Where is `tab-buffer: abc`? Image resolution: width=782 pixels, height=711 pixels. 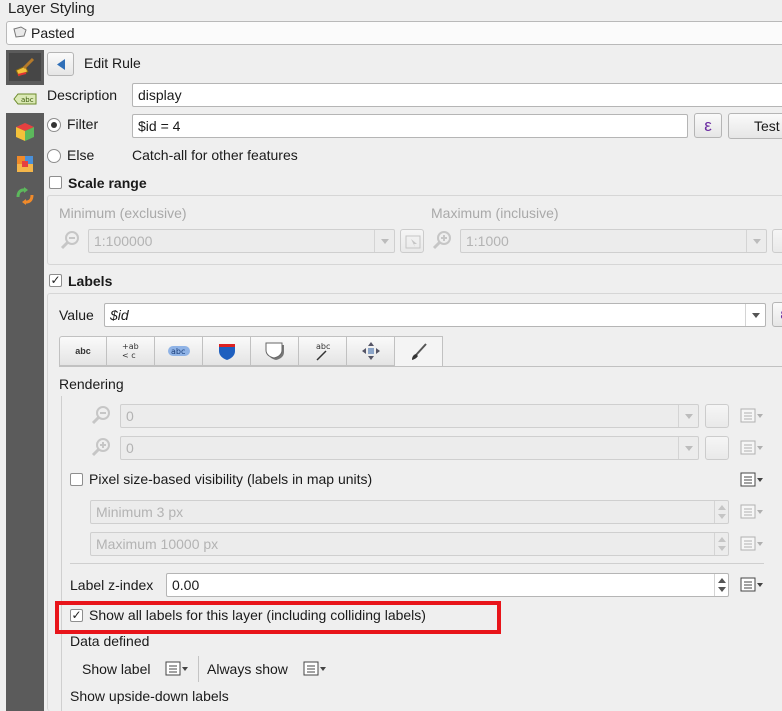 tab-buffer: abc is located at coordinates (179, 351).